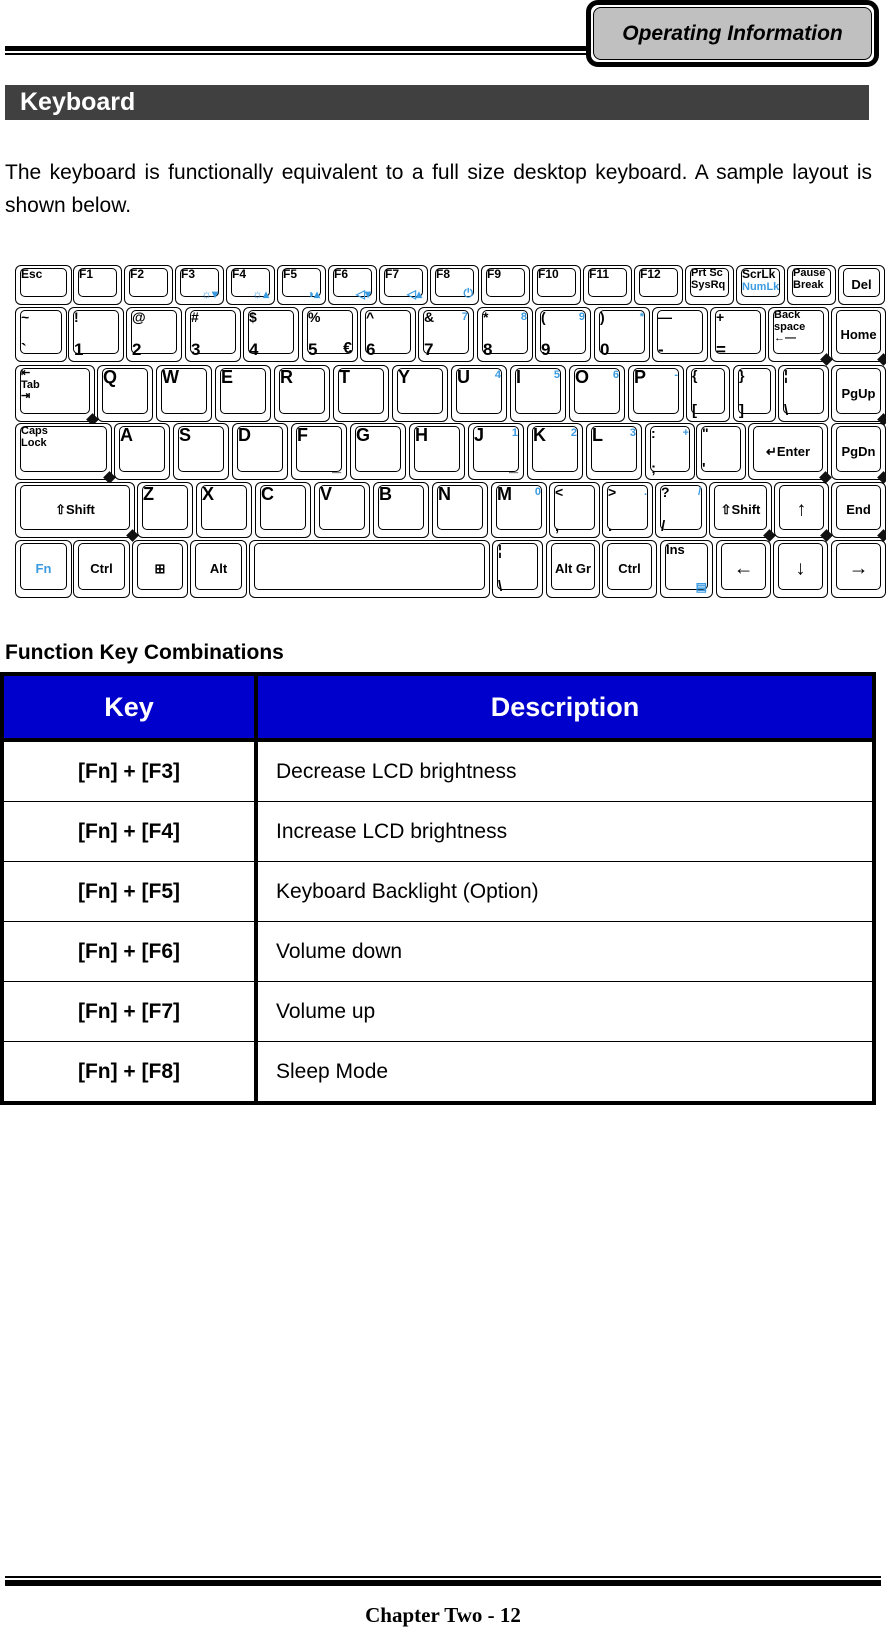  Describe the element at coordinates (519, 510) in the screenshot. I see `key-m: M0` at that location.